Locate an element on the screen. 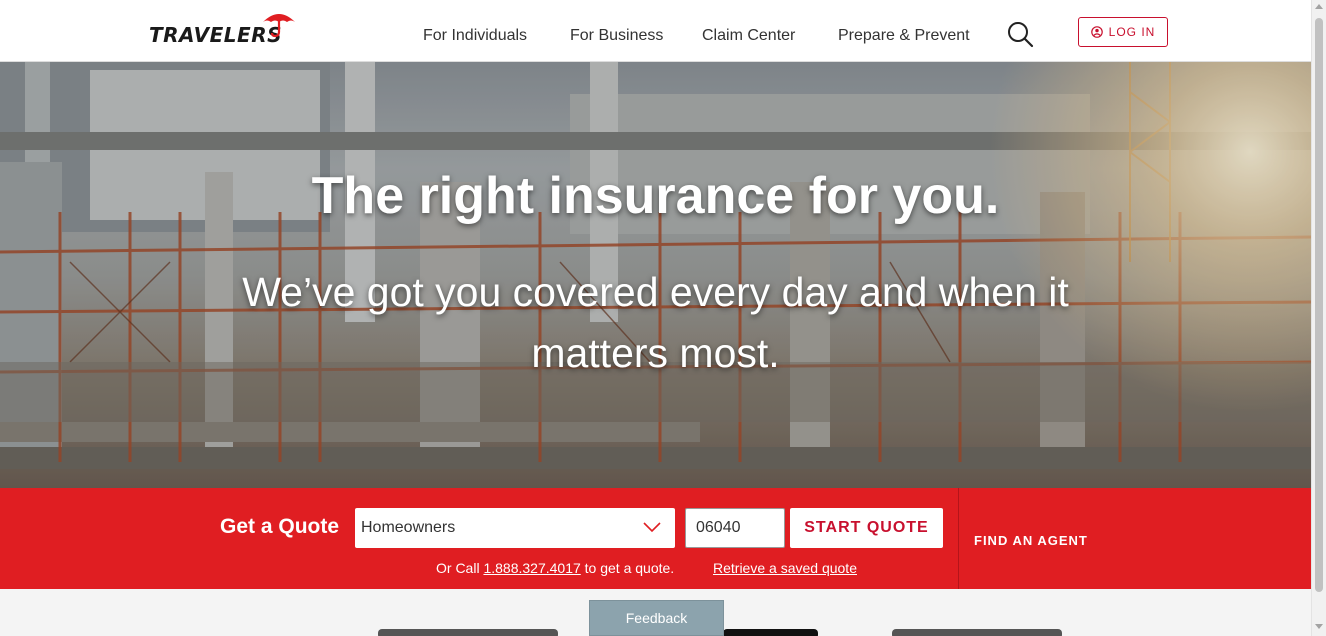 The width and height of the screenshot is (1326, 636). login-button: LOG IN is located at coordinates (1123, 32).